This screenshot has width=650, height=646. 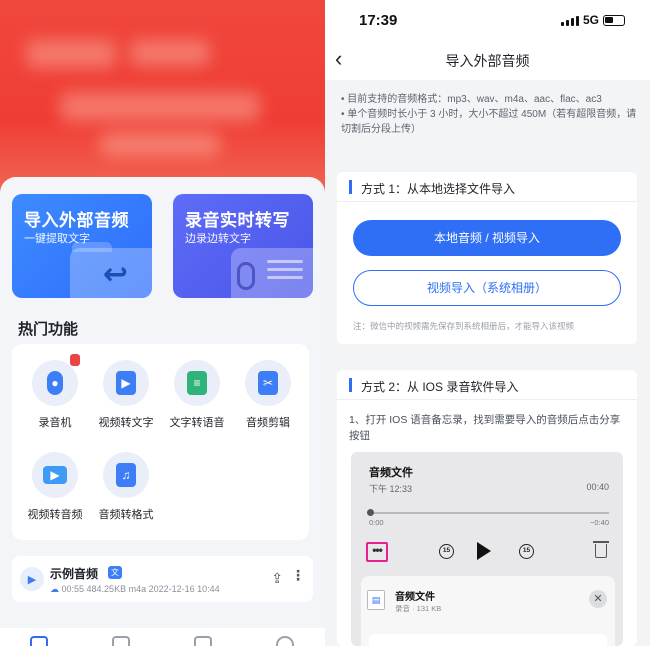 What do you see at coordinates (376, 522) in the screenshot?
I see `elapsed-time: 0:00` at bounding box center [376, 522].